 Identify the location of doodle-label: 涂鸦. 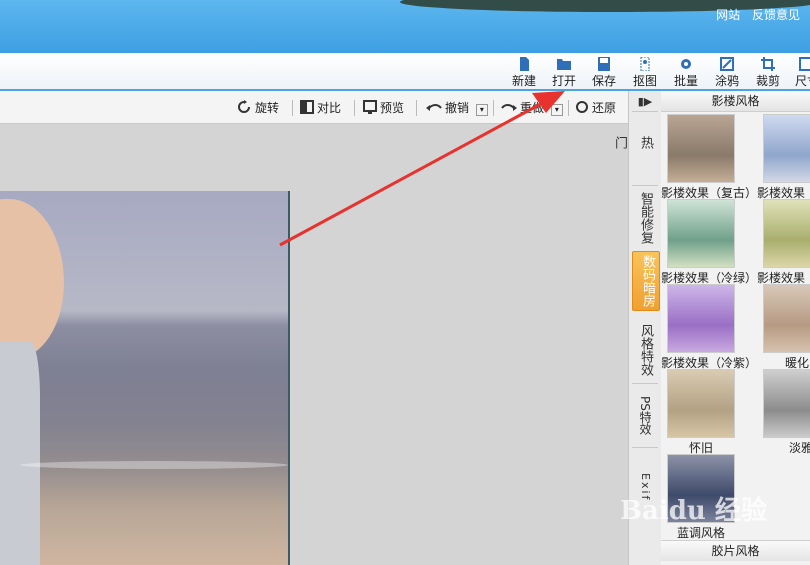
(726, 81).